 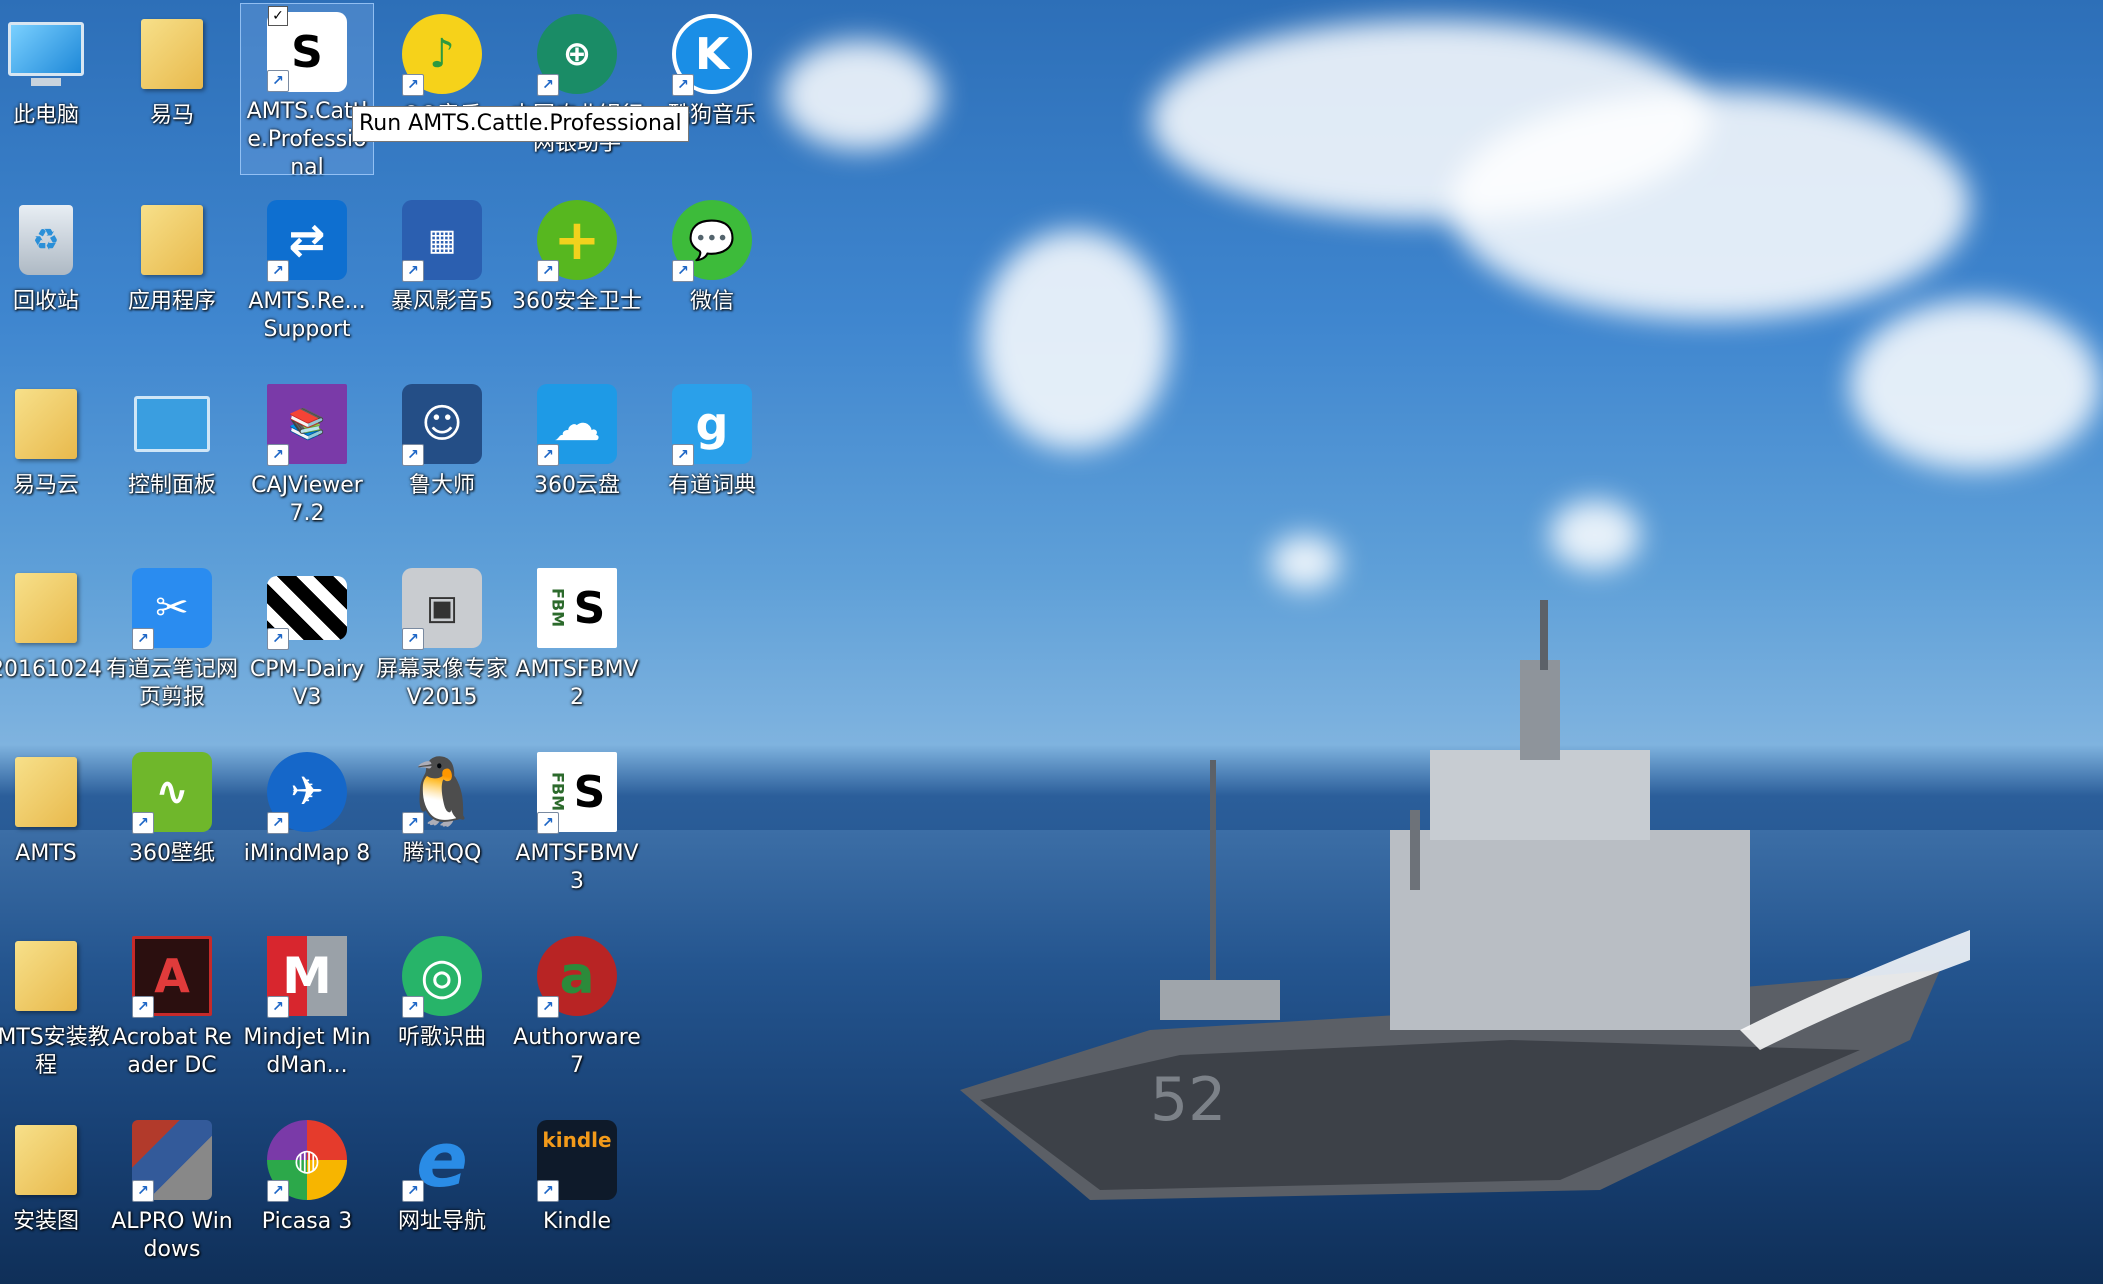 I want to click on desktop-icon: ↗ CPM-Dairy V3, so click(x=307, y=643).